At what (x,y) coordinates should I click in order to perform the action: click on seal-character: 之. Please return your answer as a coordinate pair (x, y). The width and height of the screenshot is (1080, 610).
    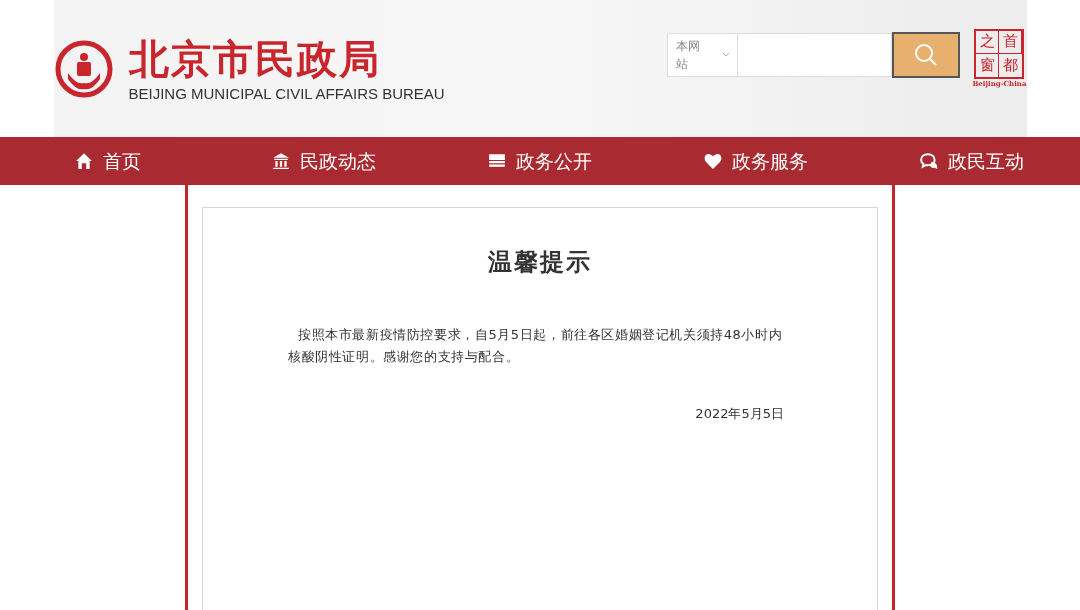
    Looking at the image, I should click on (988, 42).